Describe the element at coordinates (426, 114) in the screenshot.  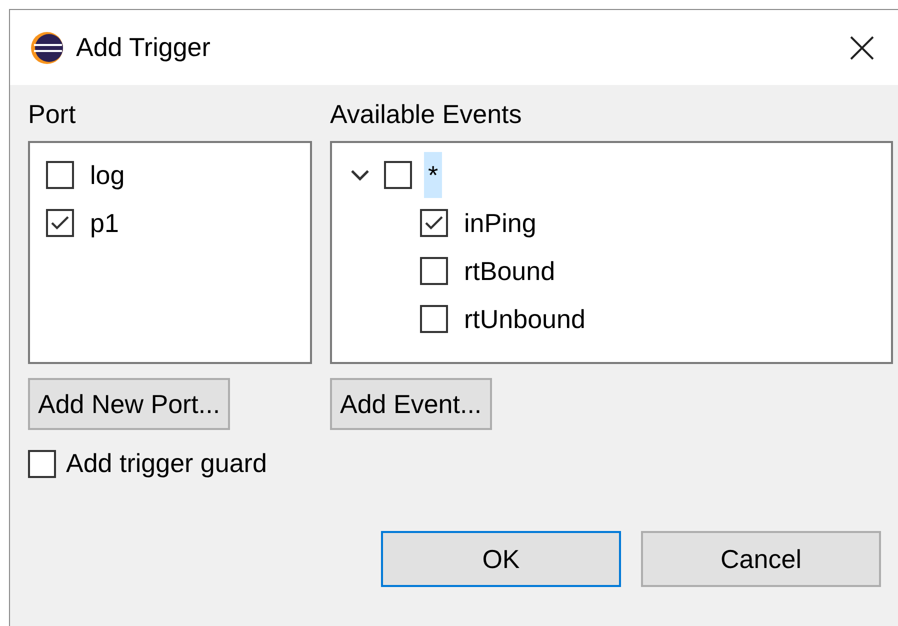
I see `events-label: Available Events` at that location.